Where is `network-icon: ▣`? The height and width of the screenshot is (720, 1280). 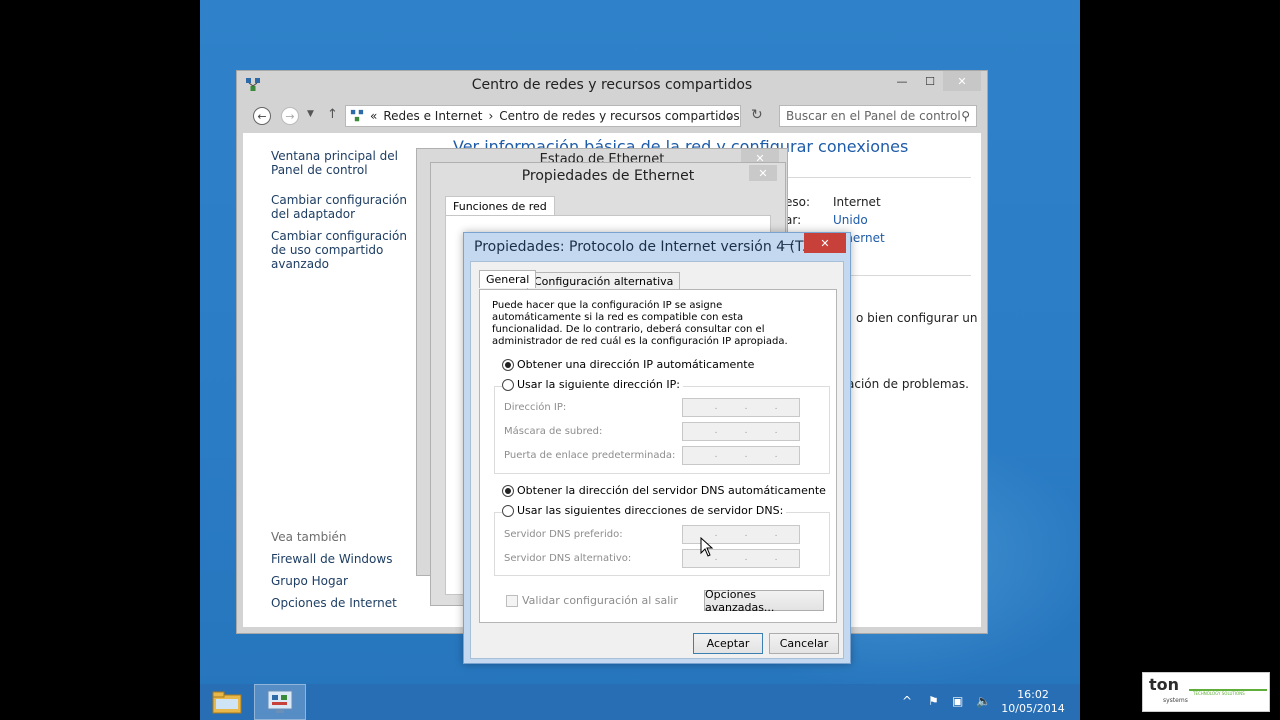
network-icon: ▣ is located at coordinates (957, 701).